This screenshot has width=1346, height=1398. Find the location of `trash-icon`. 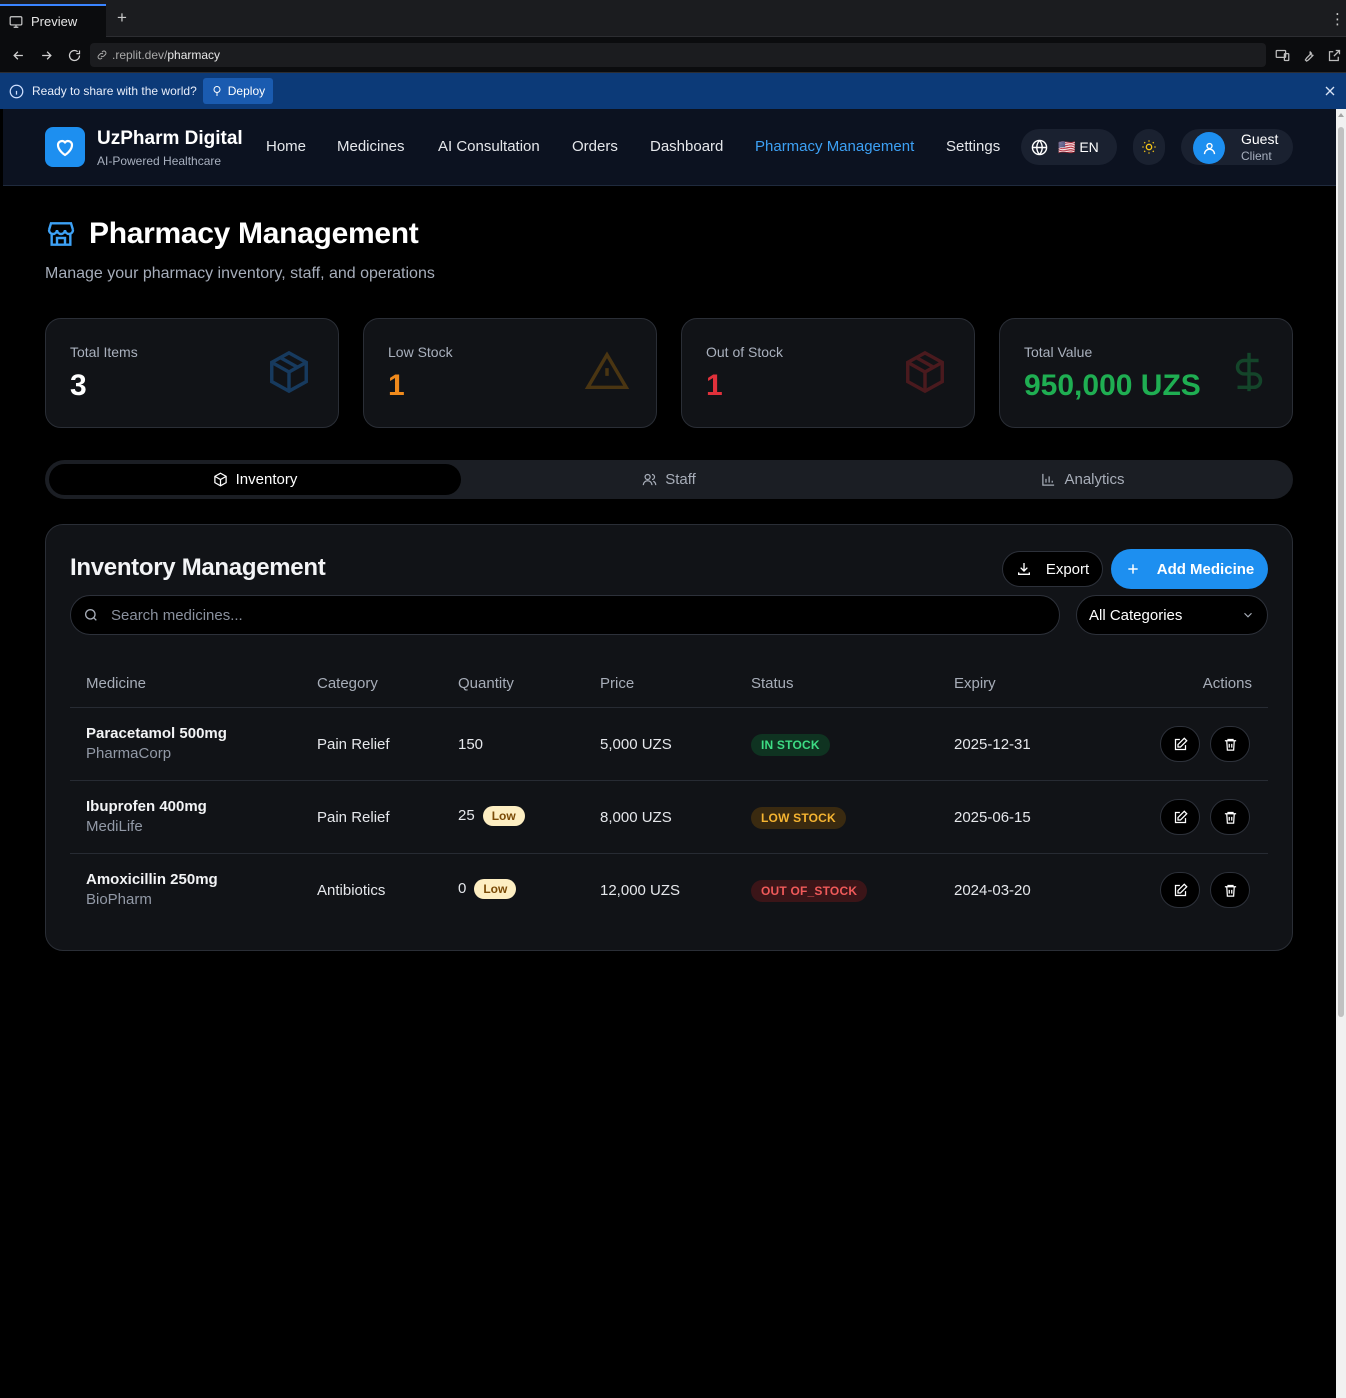

trash-icon is located at coordinates (1230, 817).